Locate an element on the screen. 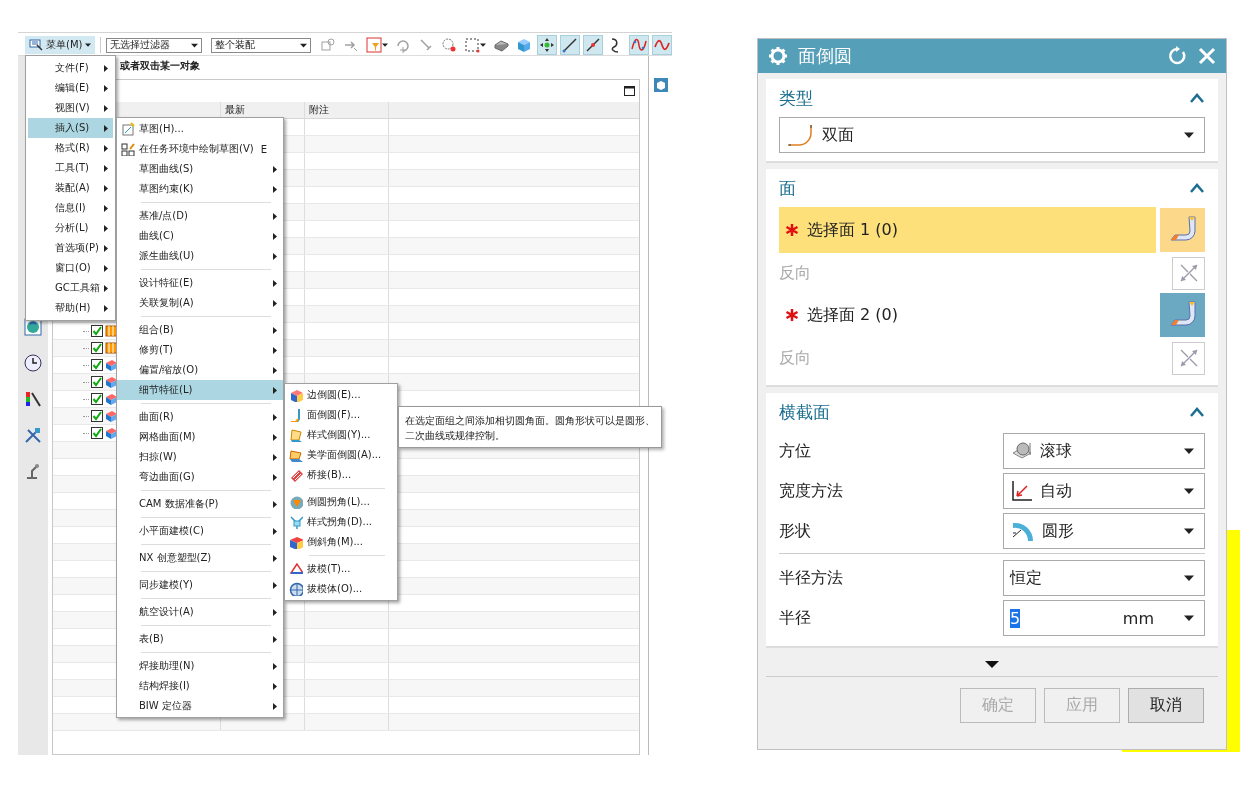 The height and width of the screenshot is (786, 1258). menu-item: 文件(F) is located at coordinates (70, 68).